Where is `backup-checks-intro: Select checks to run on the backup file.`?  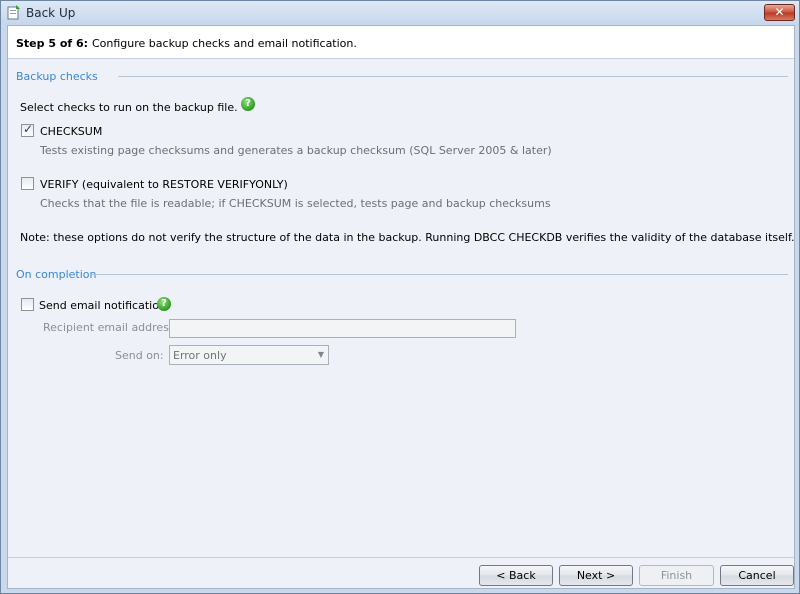 backup-checks-intro: Select checks to run on the backup file. is located at coordinates (129, 107).